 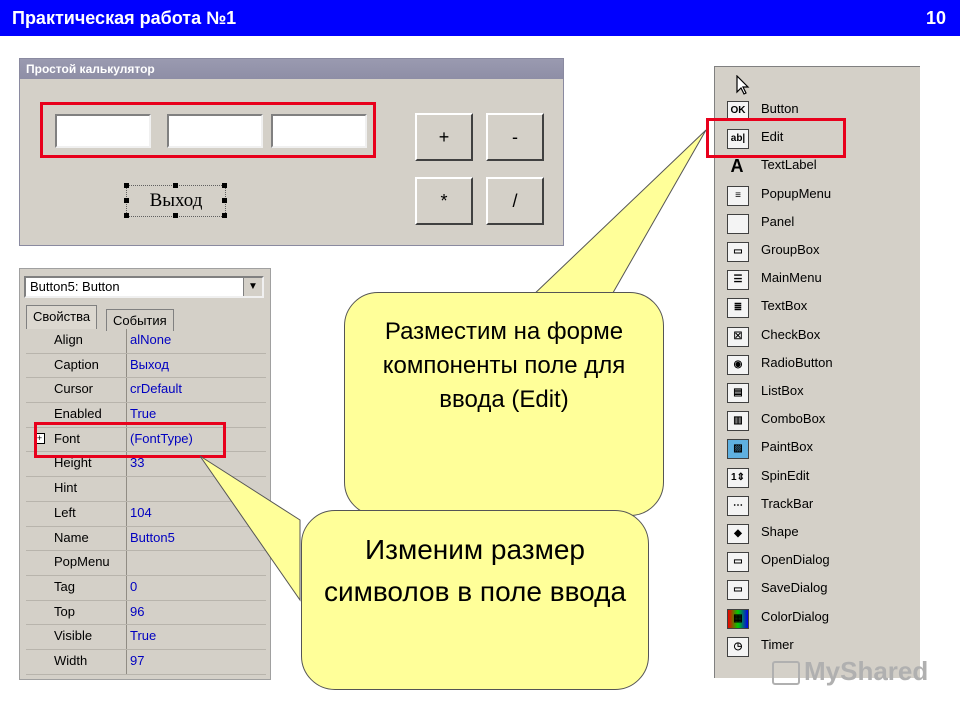 I want to click on monitor-icon, so click(x=786, y=673).